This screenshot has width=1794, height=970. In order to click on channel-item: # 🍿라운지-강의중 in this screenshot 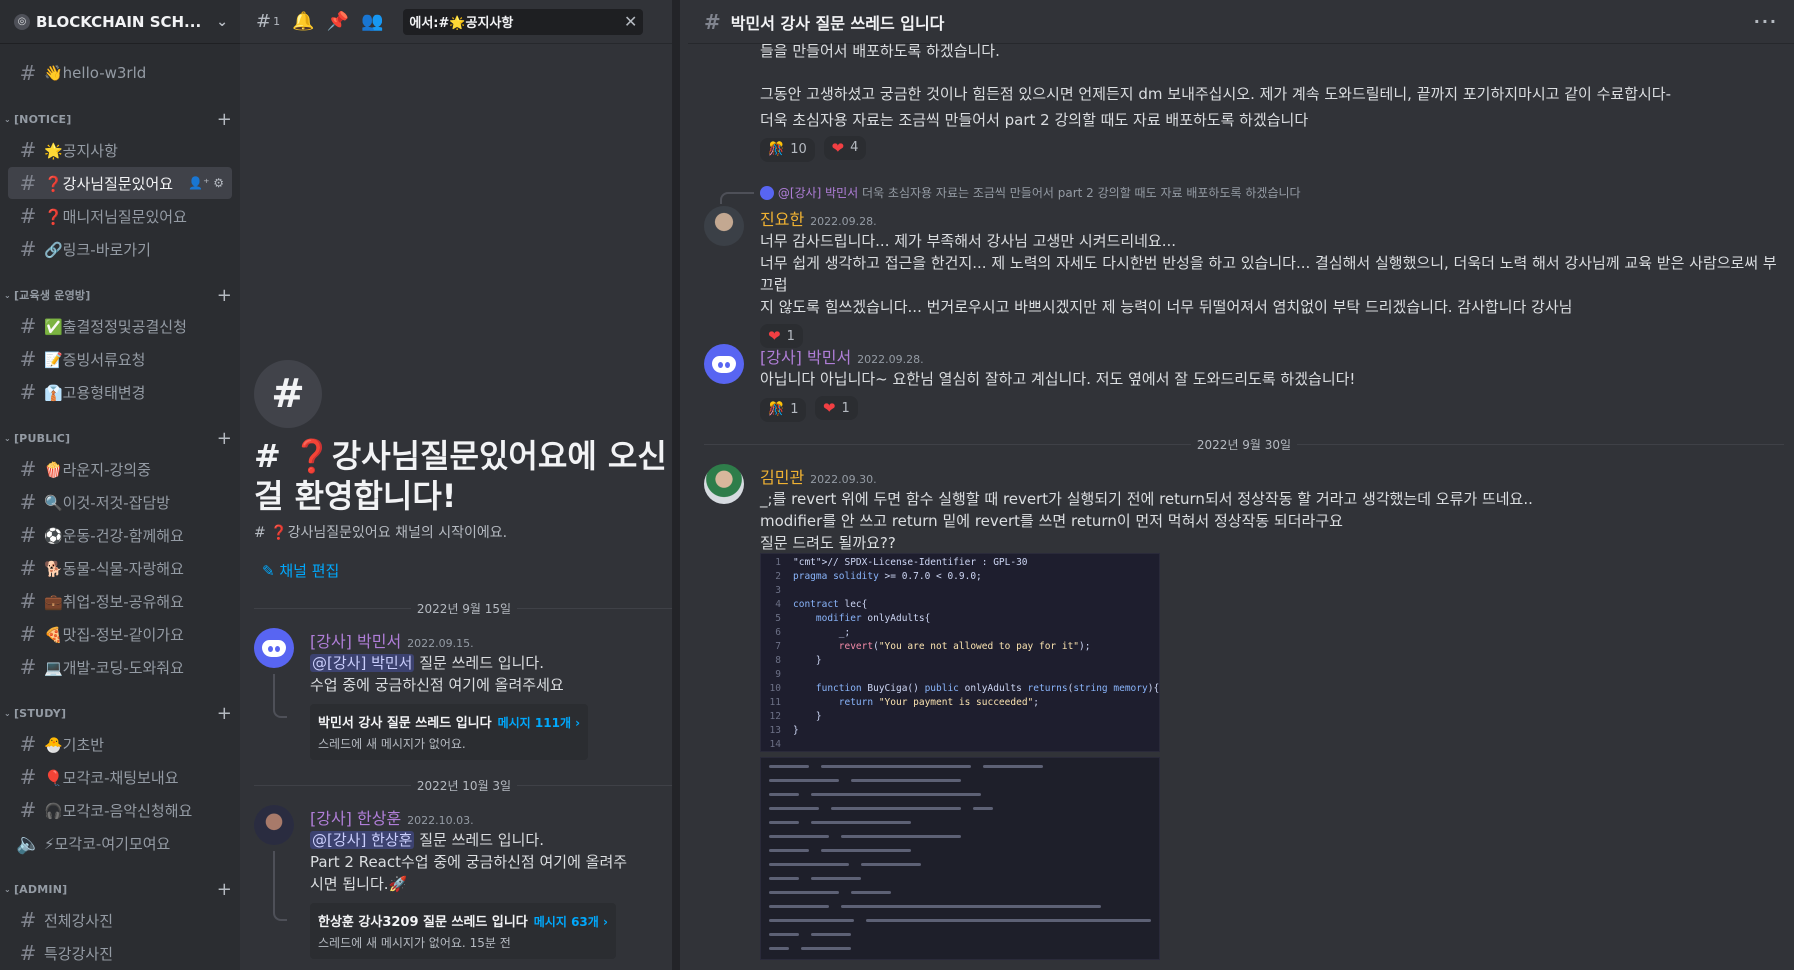, I will do `click(120, 469)`.